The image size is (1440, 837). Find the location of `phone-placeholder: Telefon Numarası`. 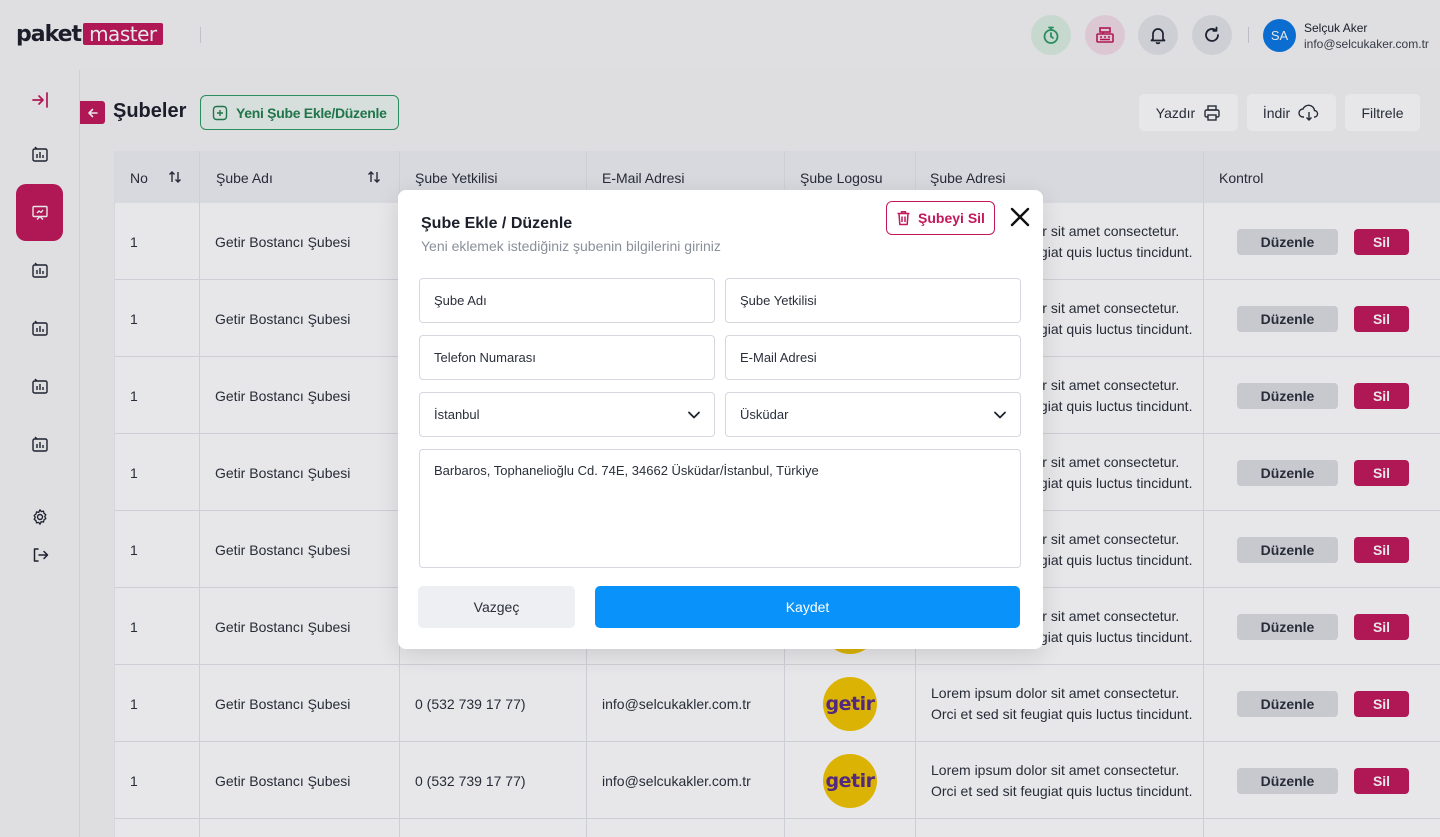

phone-placeholder: Telefon Numarası is located at coordinates (485, 357).